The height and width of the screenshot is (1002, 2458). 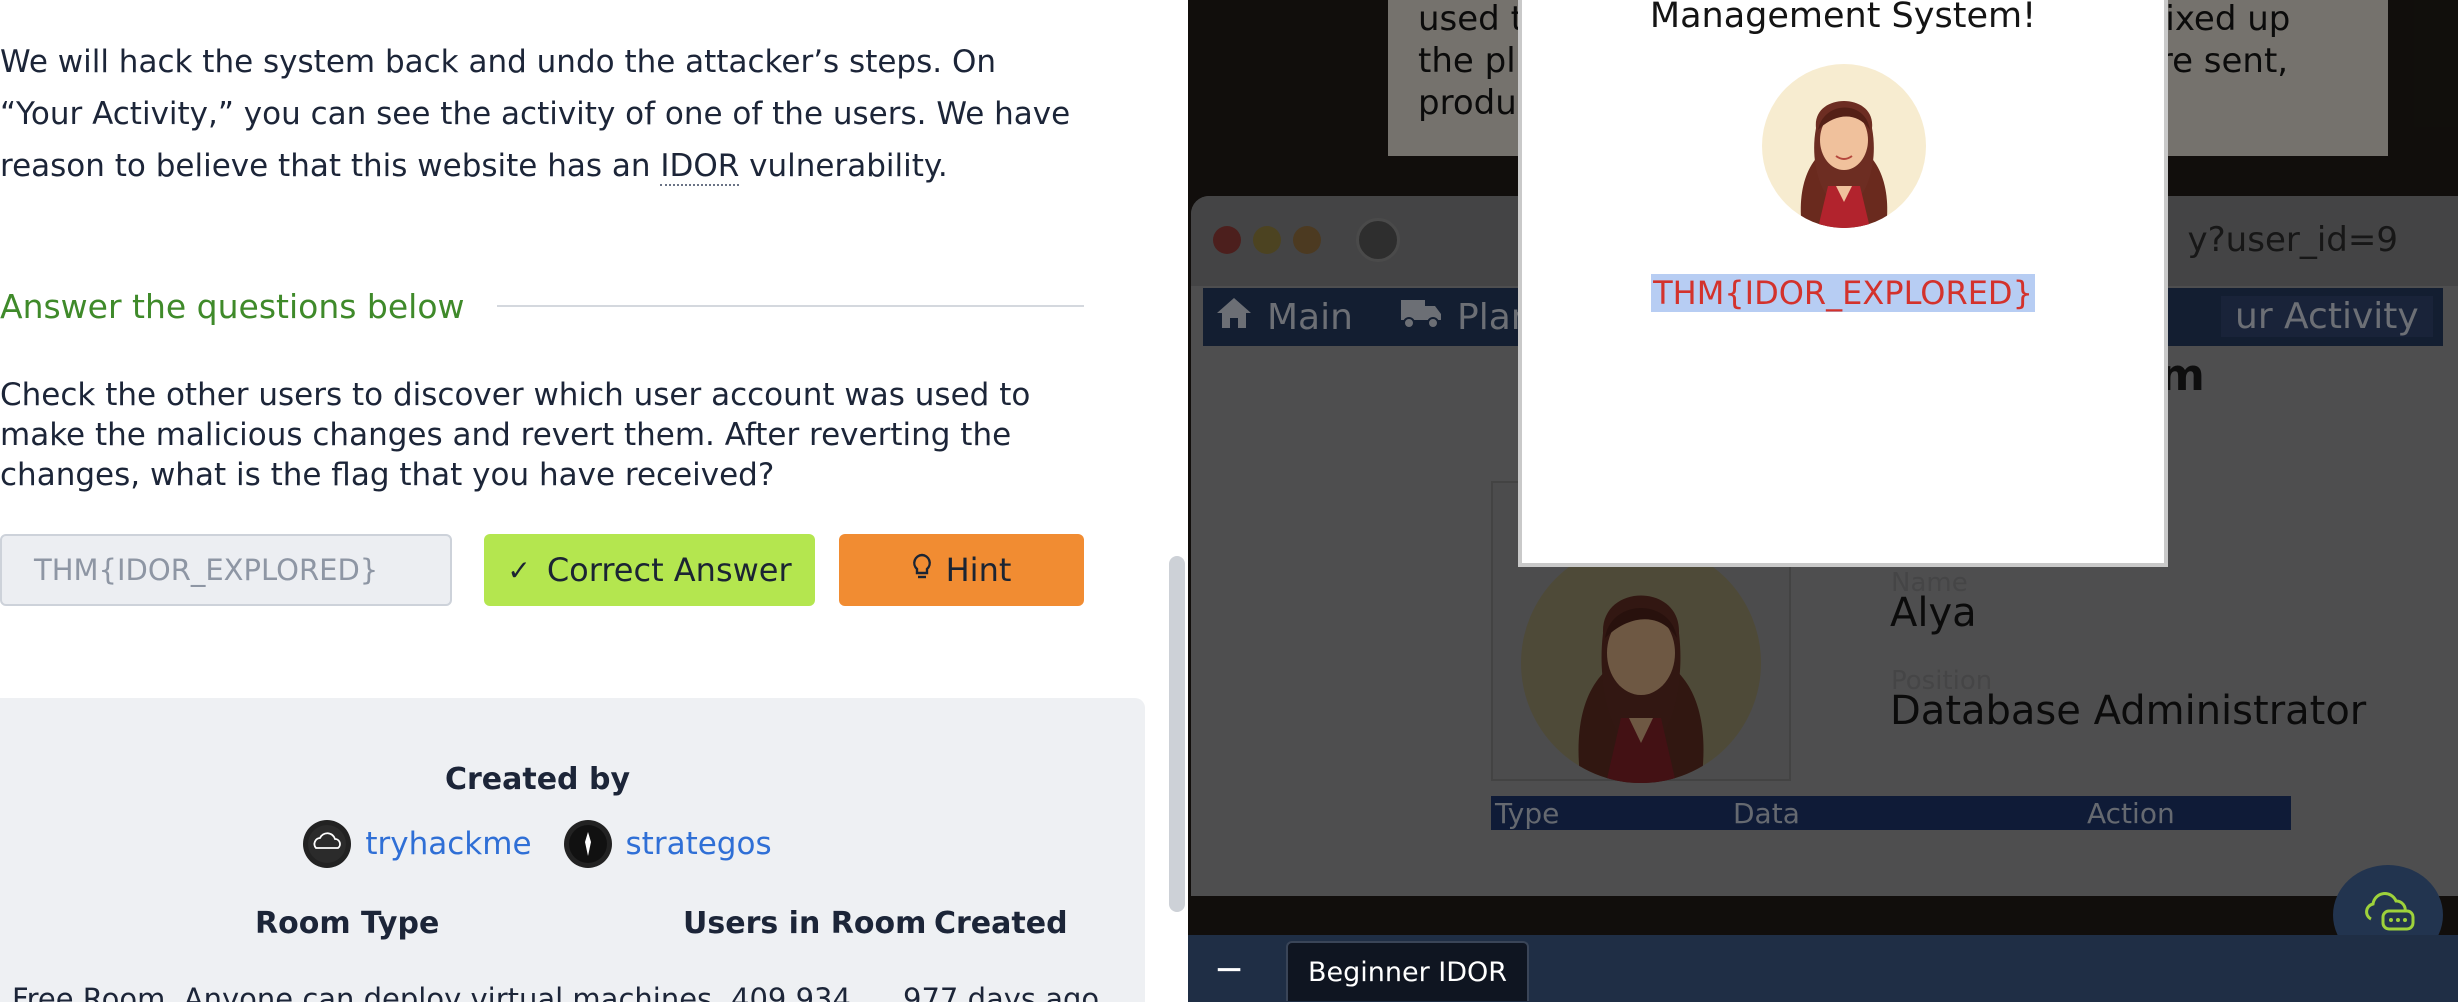 What do you see at coordinates (1177, 734) in the screenshot?
I see `scrollbar-thumb` at bounding box center [1177, 734].